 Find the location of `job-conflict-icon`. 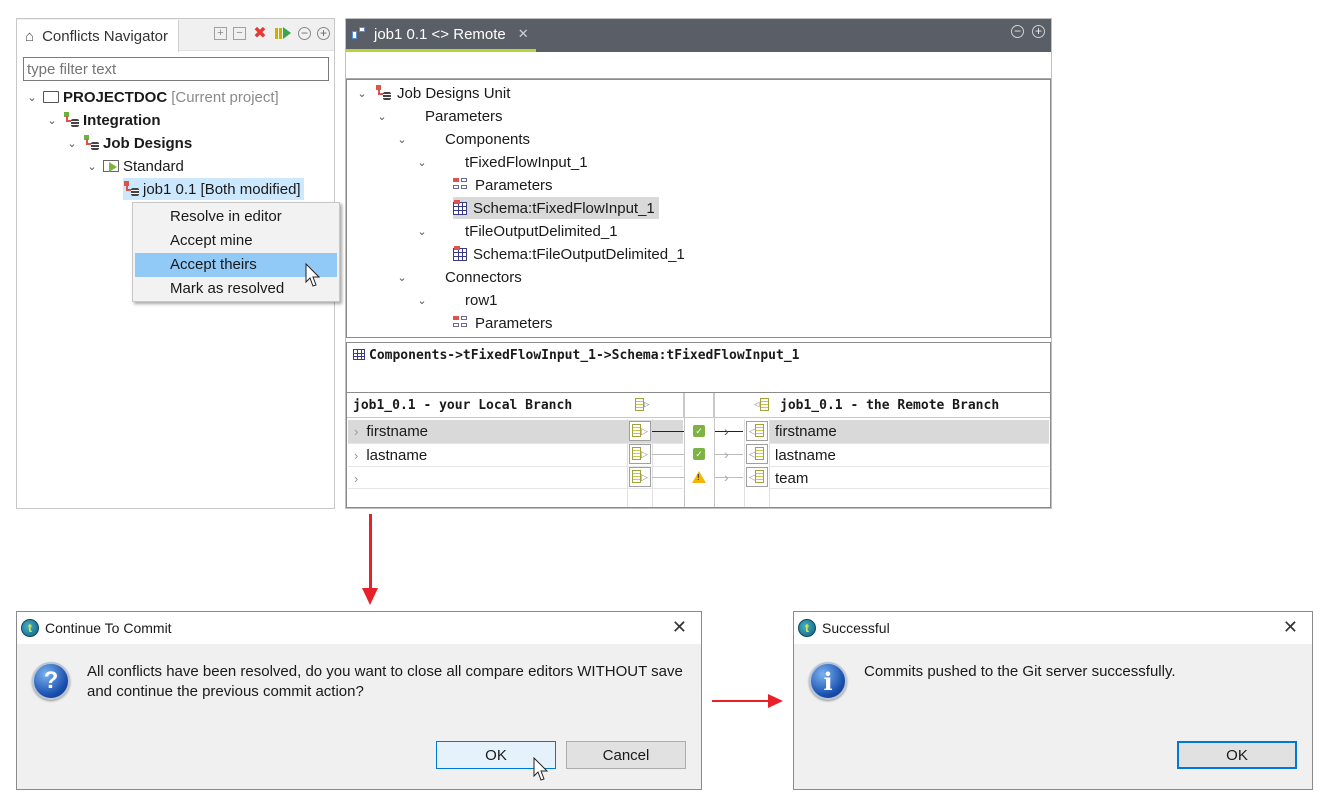

job-conflict-icon is located at coordinates (383, 93).